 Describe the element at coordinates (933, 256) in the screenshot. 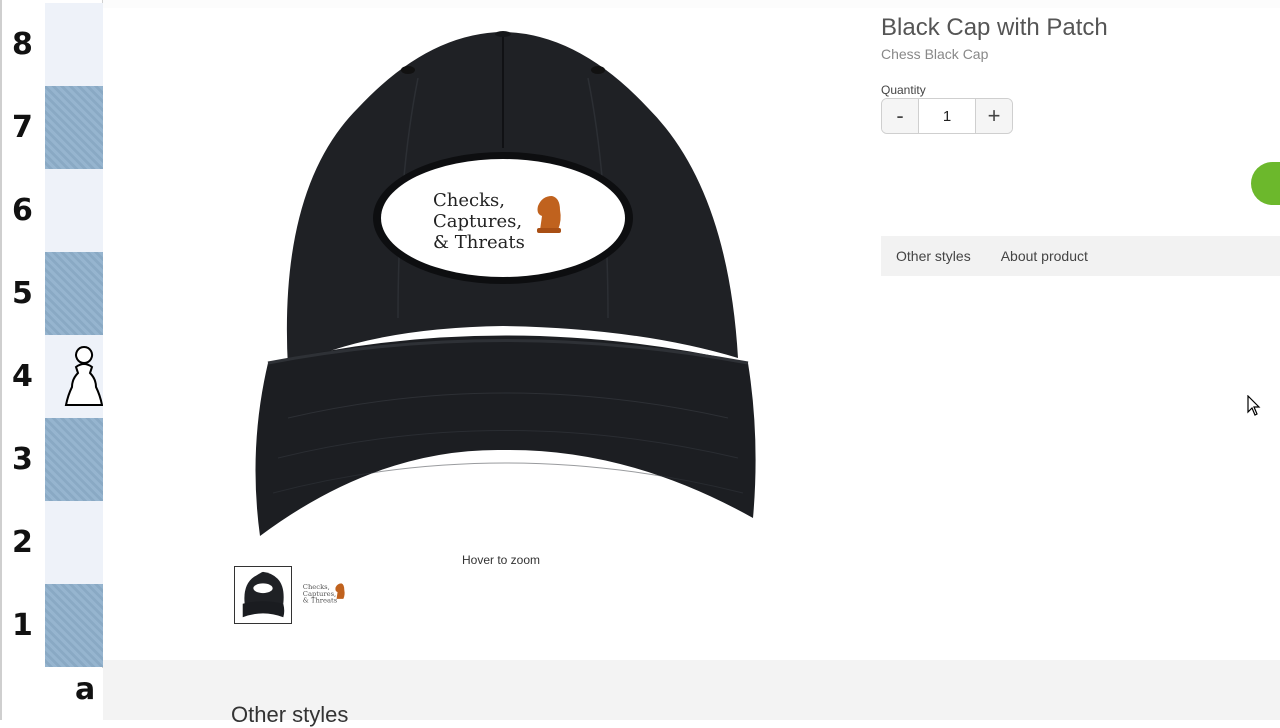

I see `tab-other-styles: Other styles` at that location.